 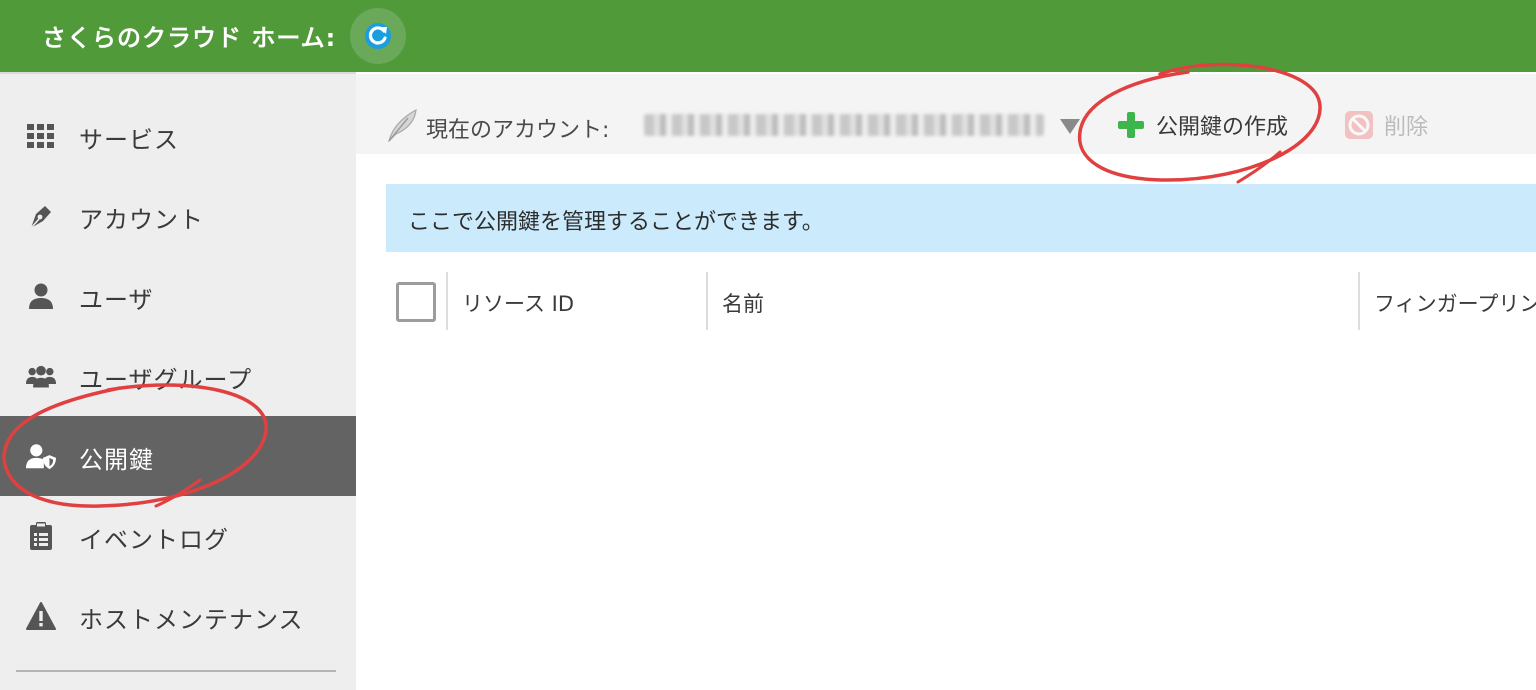 I want to click on create-public-key-label: 公開鍵の作成, so click(x=1222, y=127).